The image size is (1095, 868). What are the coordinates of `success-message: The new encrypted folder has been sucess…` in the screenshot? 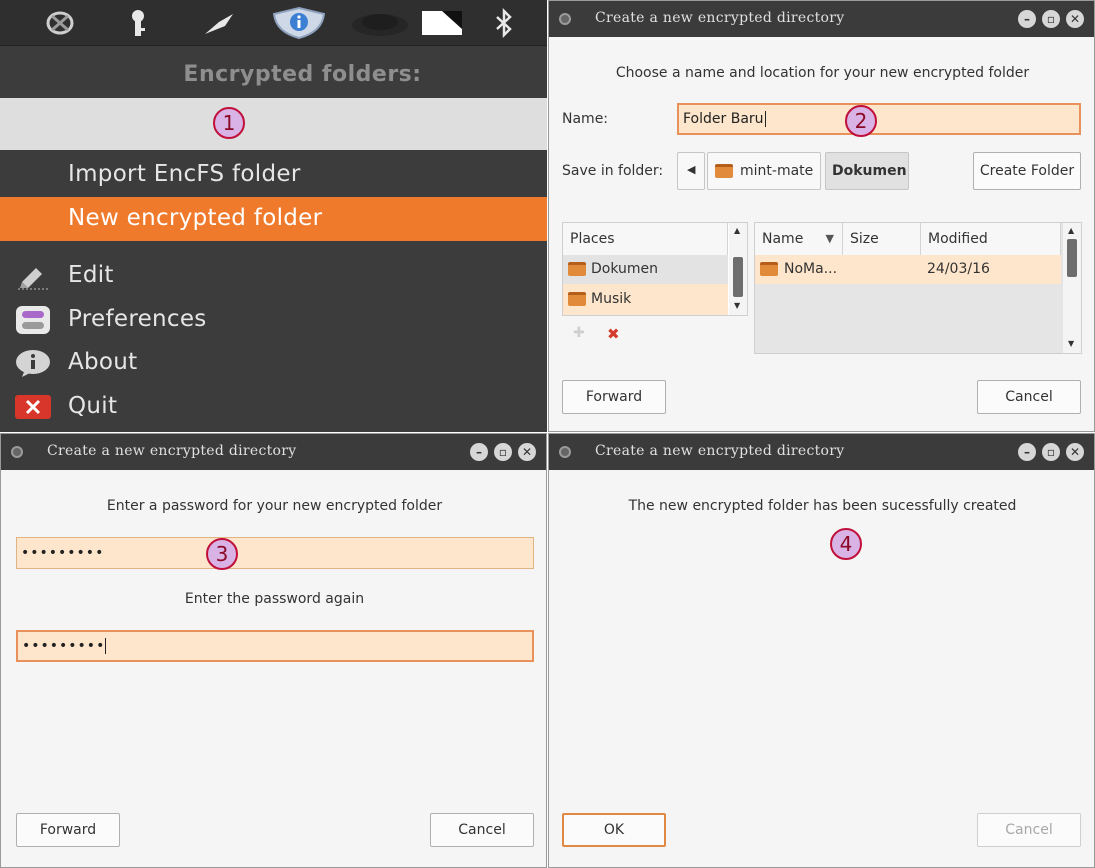 It's located at (822, 506).